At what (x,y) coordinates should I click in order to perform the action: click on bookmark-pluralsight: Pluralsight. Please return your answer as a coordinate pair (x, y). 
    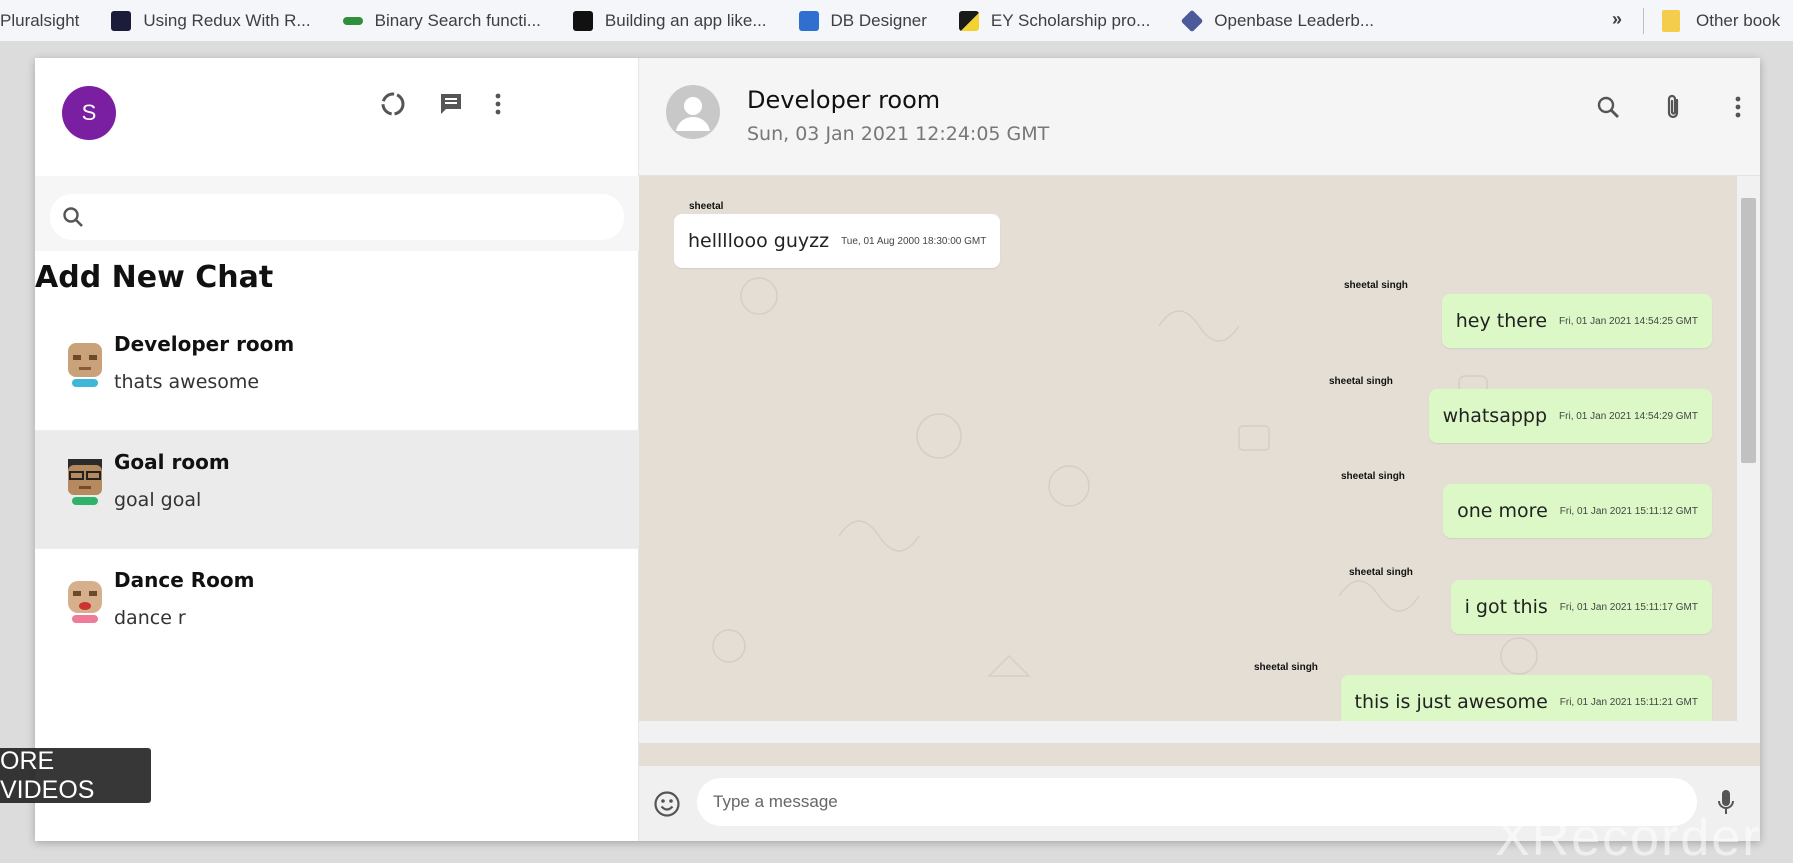
    Looking at the image, I should click on (39, 21).